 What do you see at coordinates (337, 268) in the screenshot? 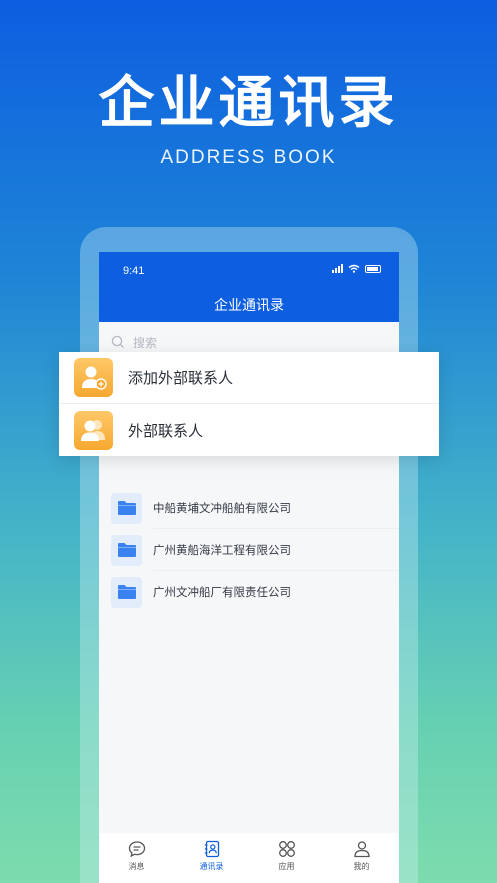
I see `signal-icon` at bounding box center [337, 268].